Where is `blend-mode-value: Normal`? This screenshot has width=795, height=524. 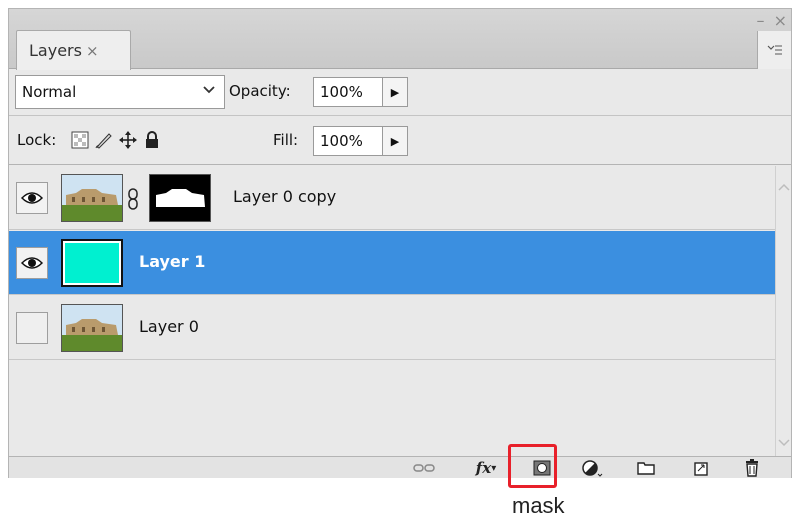 blend-mode-value: Normal is located at coordinates (49, 92).